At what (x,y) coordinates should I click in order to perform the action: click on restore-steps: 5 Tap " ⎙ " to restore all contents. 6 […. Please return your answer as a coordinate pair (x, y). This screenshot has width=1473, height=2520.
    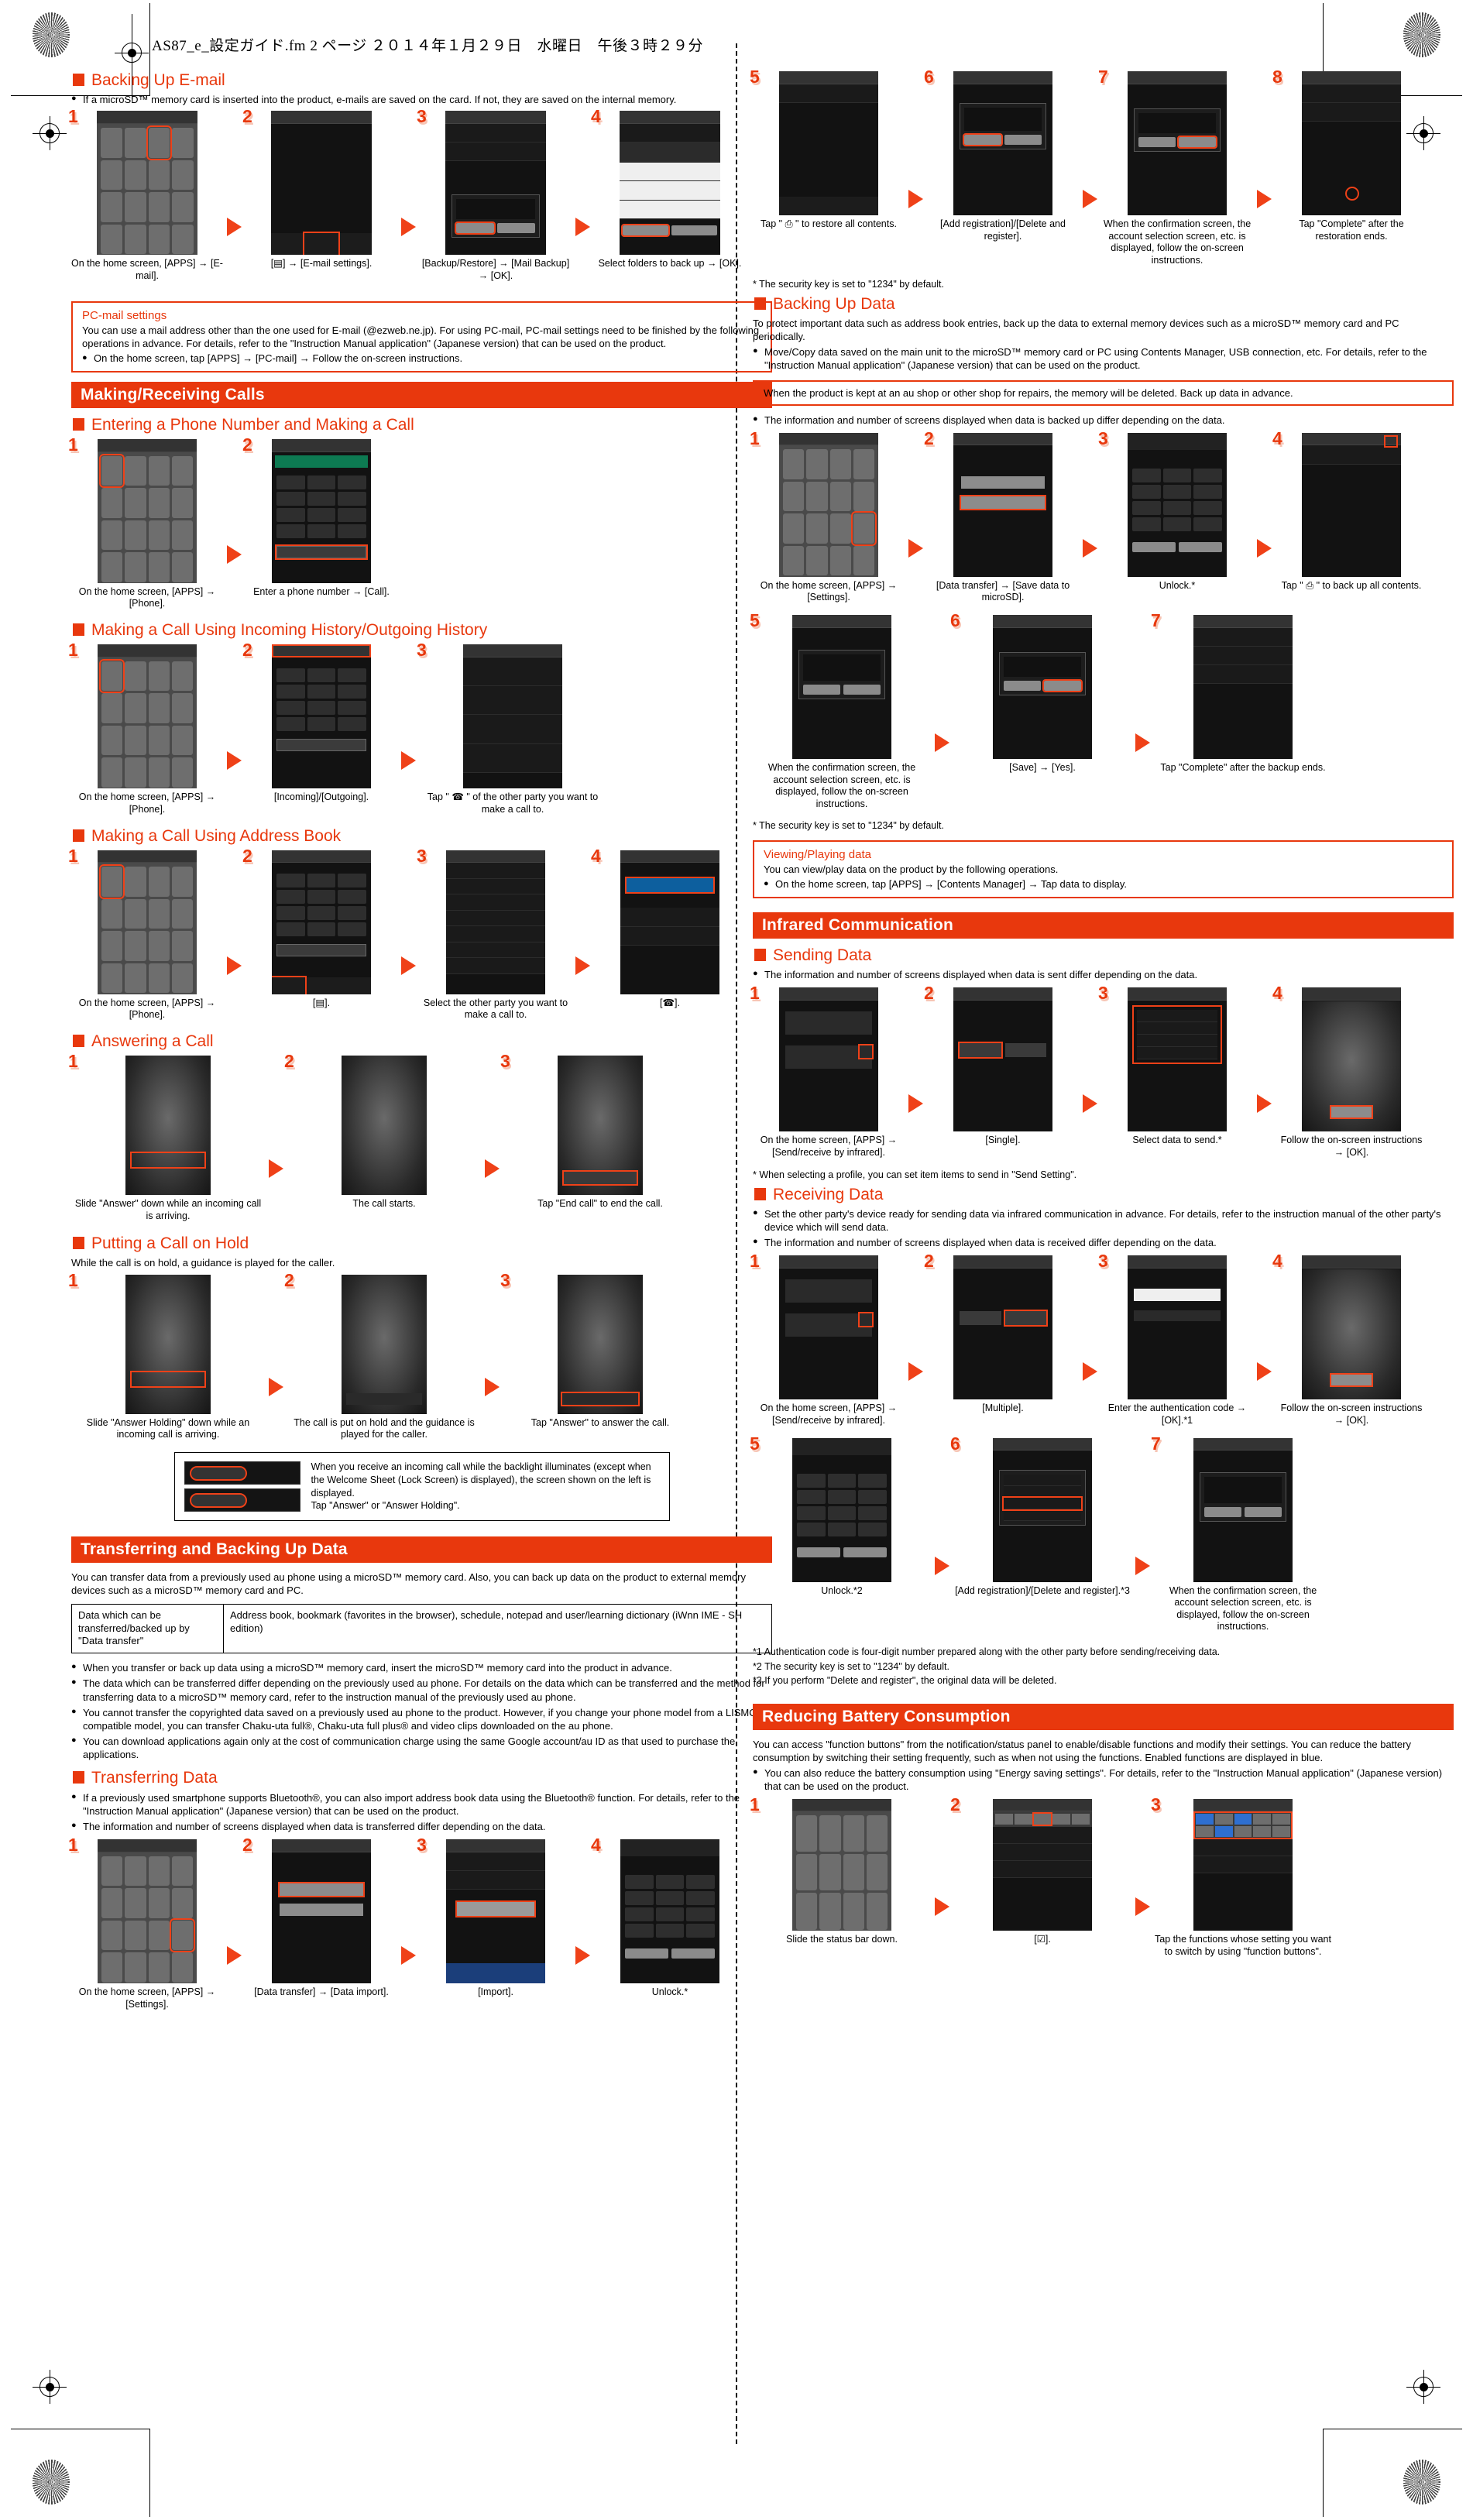
    Looking at the image, I should click on (1102, 167).